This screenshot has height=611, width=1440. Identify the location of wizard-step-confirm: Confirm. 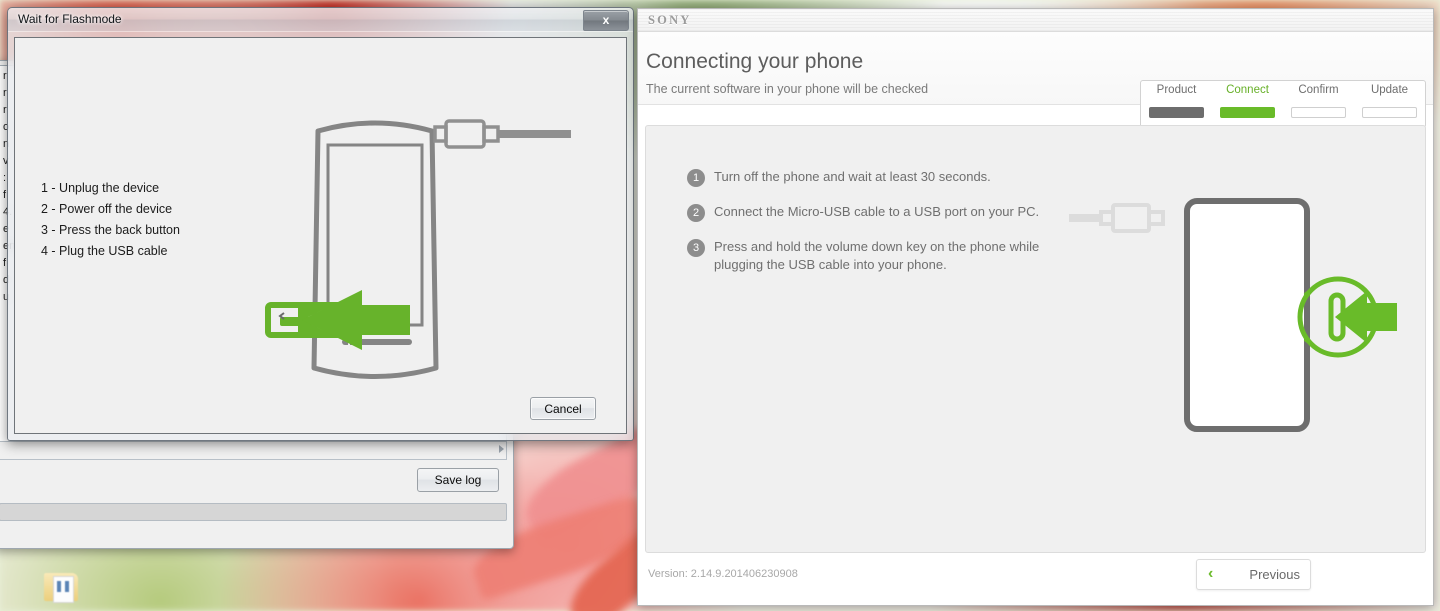
(1318, 104).